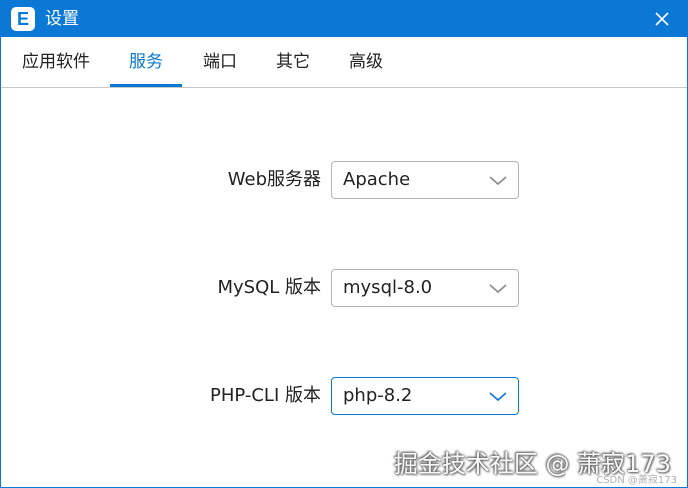  What do you see at coordinates (388, 287) in the screenshot?
I see `mysql-version-value: mysql-8.0` at bounding box center [388, 287].